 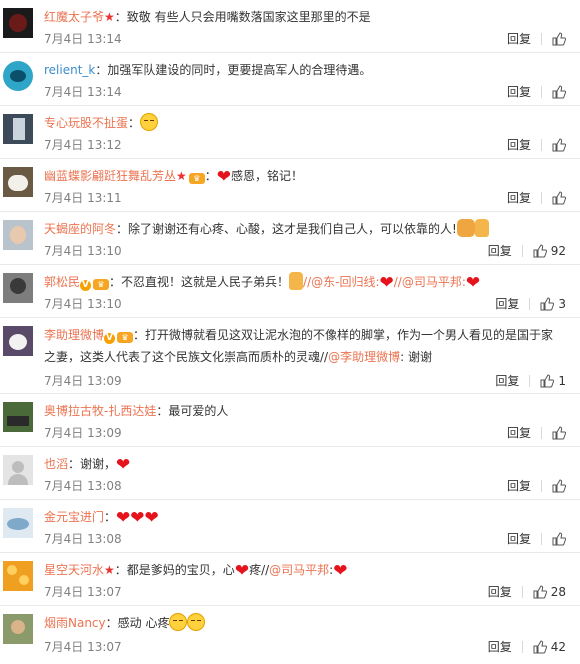 What do you see at coordinates (83, 198) in the screenshot?
I see `timestamp: 7月4日 13:11` at bounding box center [83, 198].